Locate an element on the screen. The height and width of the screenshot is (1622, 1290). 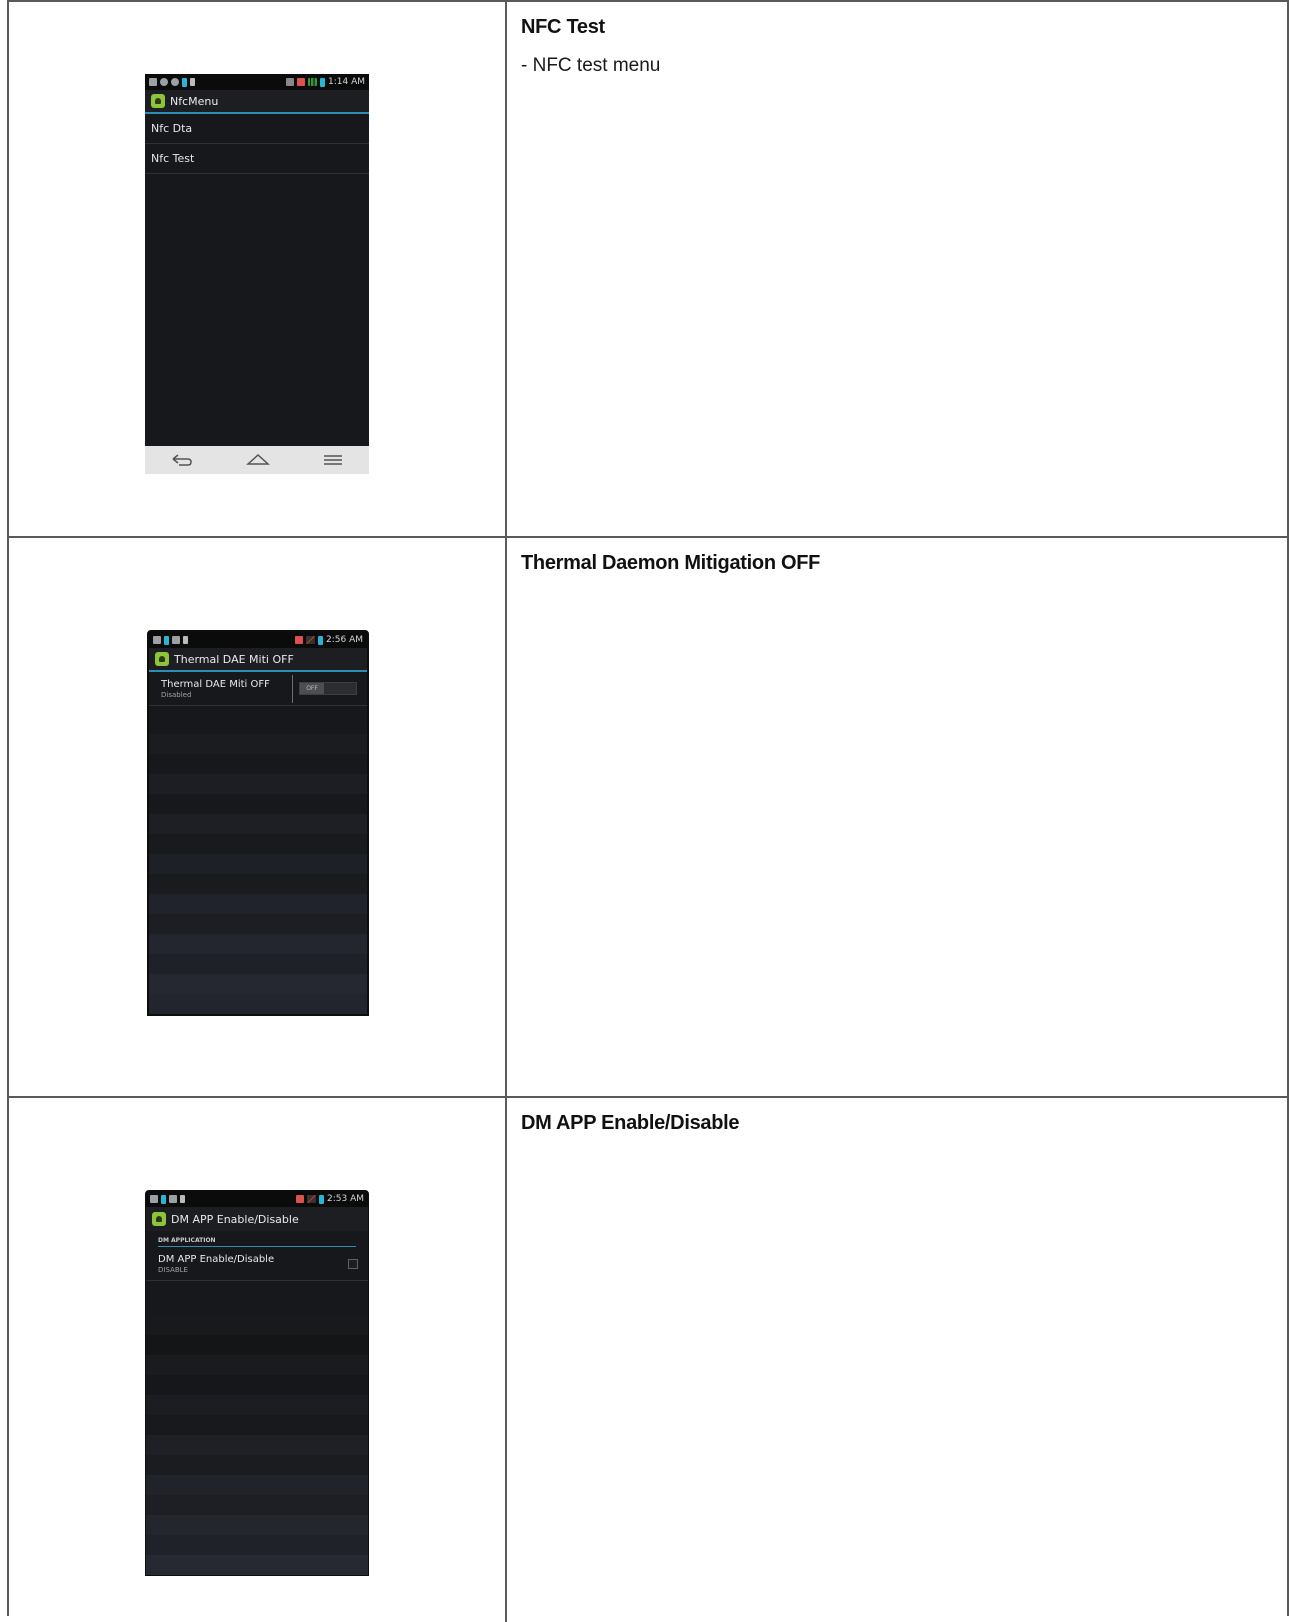
toggle-switch: OFF is located at coordinates (328, 688).